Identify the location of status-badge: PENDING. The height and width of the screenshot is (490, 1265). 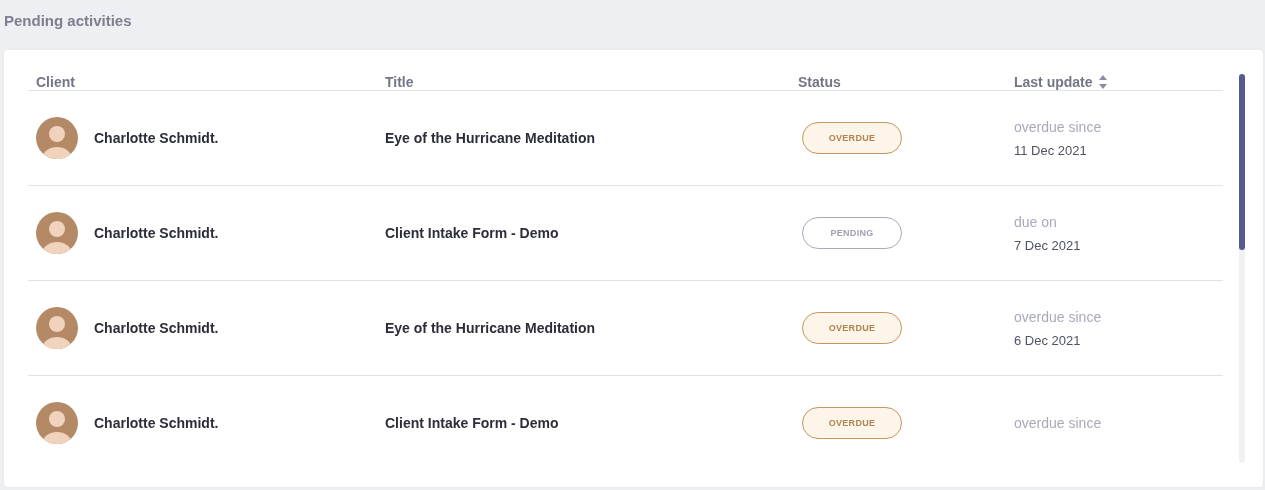
(852, 233).